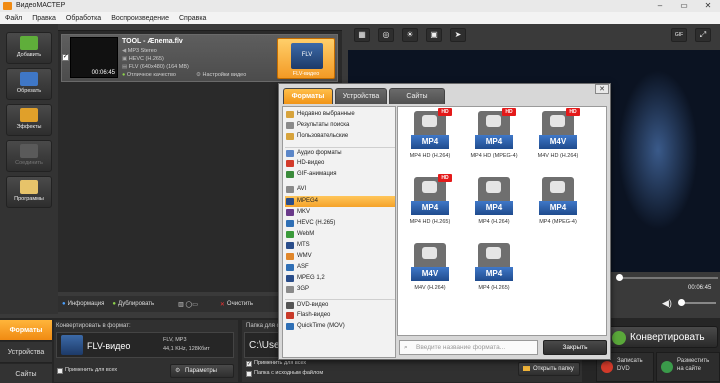 The height and width of the screenshot is (383, 720). I want to click on file-codec: ▣ HEVC (H.265), so click(143, 59).